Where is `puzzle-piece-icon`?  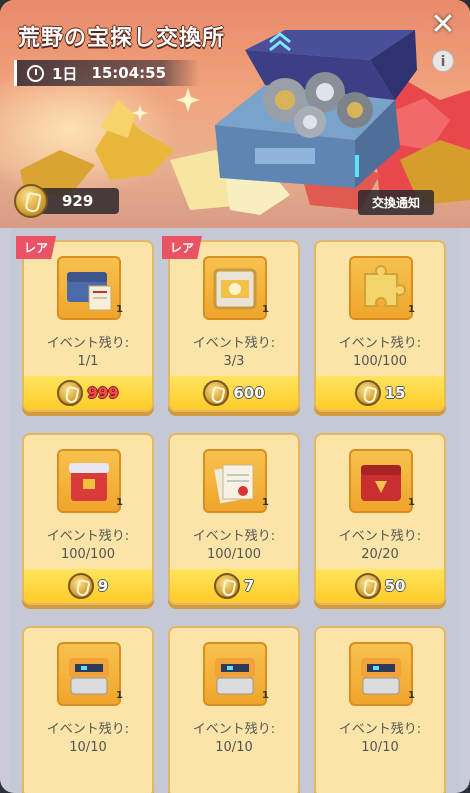 puzzle-piece-icon is located at coordinates (381, 288).